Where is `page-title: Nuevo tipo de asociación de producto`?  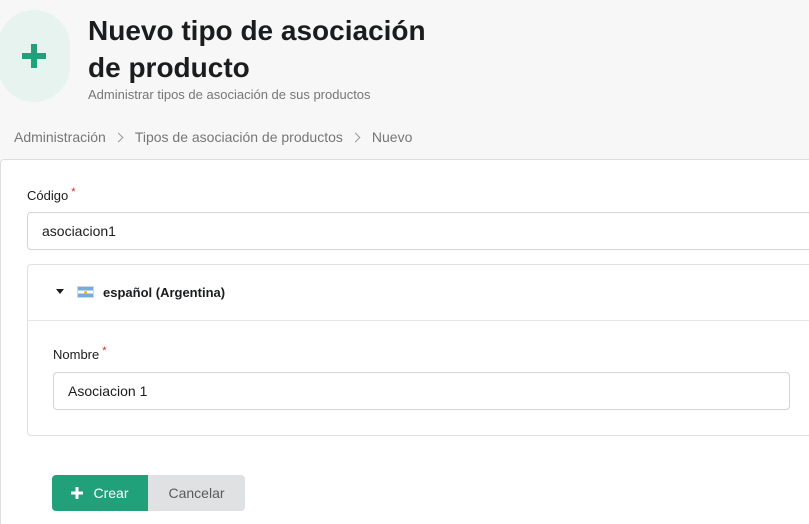
page-title: Nuevo tipo de asociación de producto is located at coordinates (257, 49).